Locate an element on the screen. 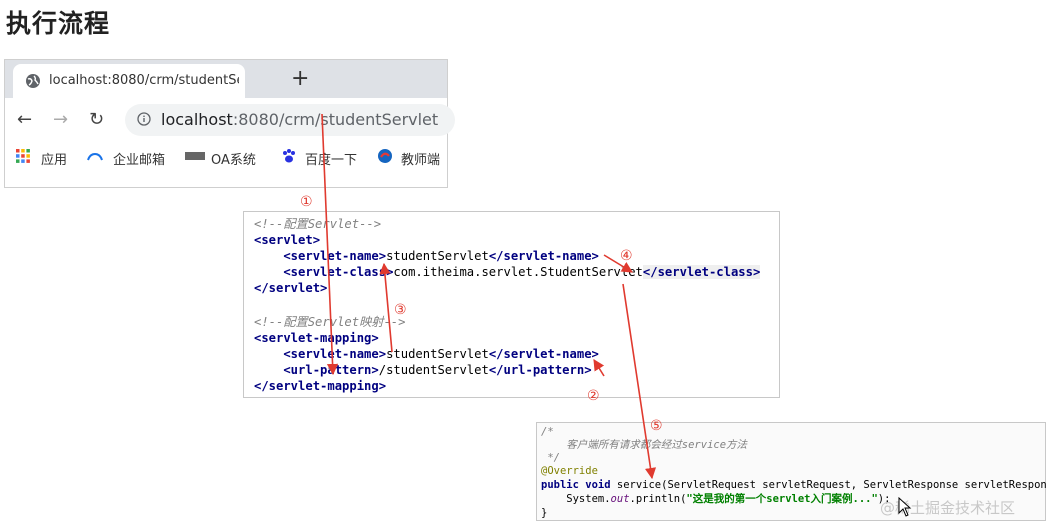  url-host: localhost is located at coordinates (197, 119).